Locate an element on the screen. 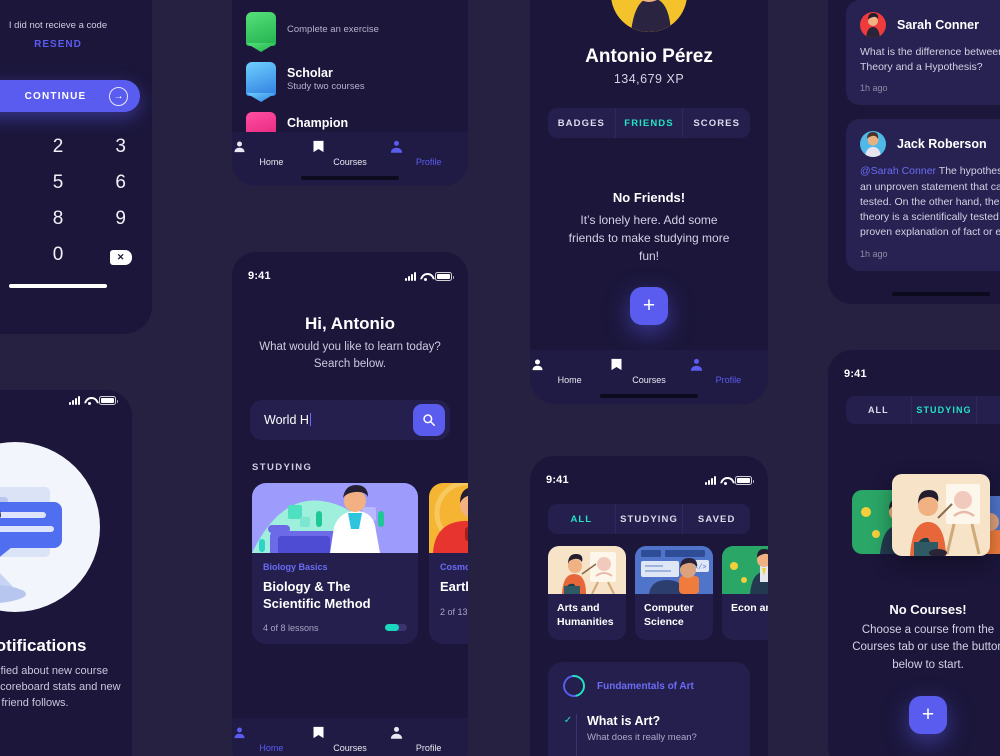 The image size is (1000, 756). course-card: Cosmol Earth & Cli 2 of 13 is located at coordinates (448, 563).